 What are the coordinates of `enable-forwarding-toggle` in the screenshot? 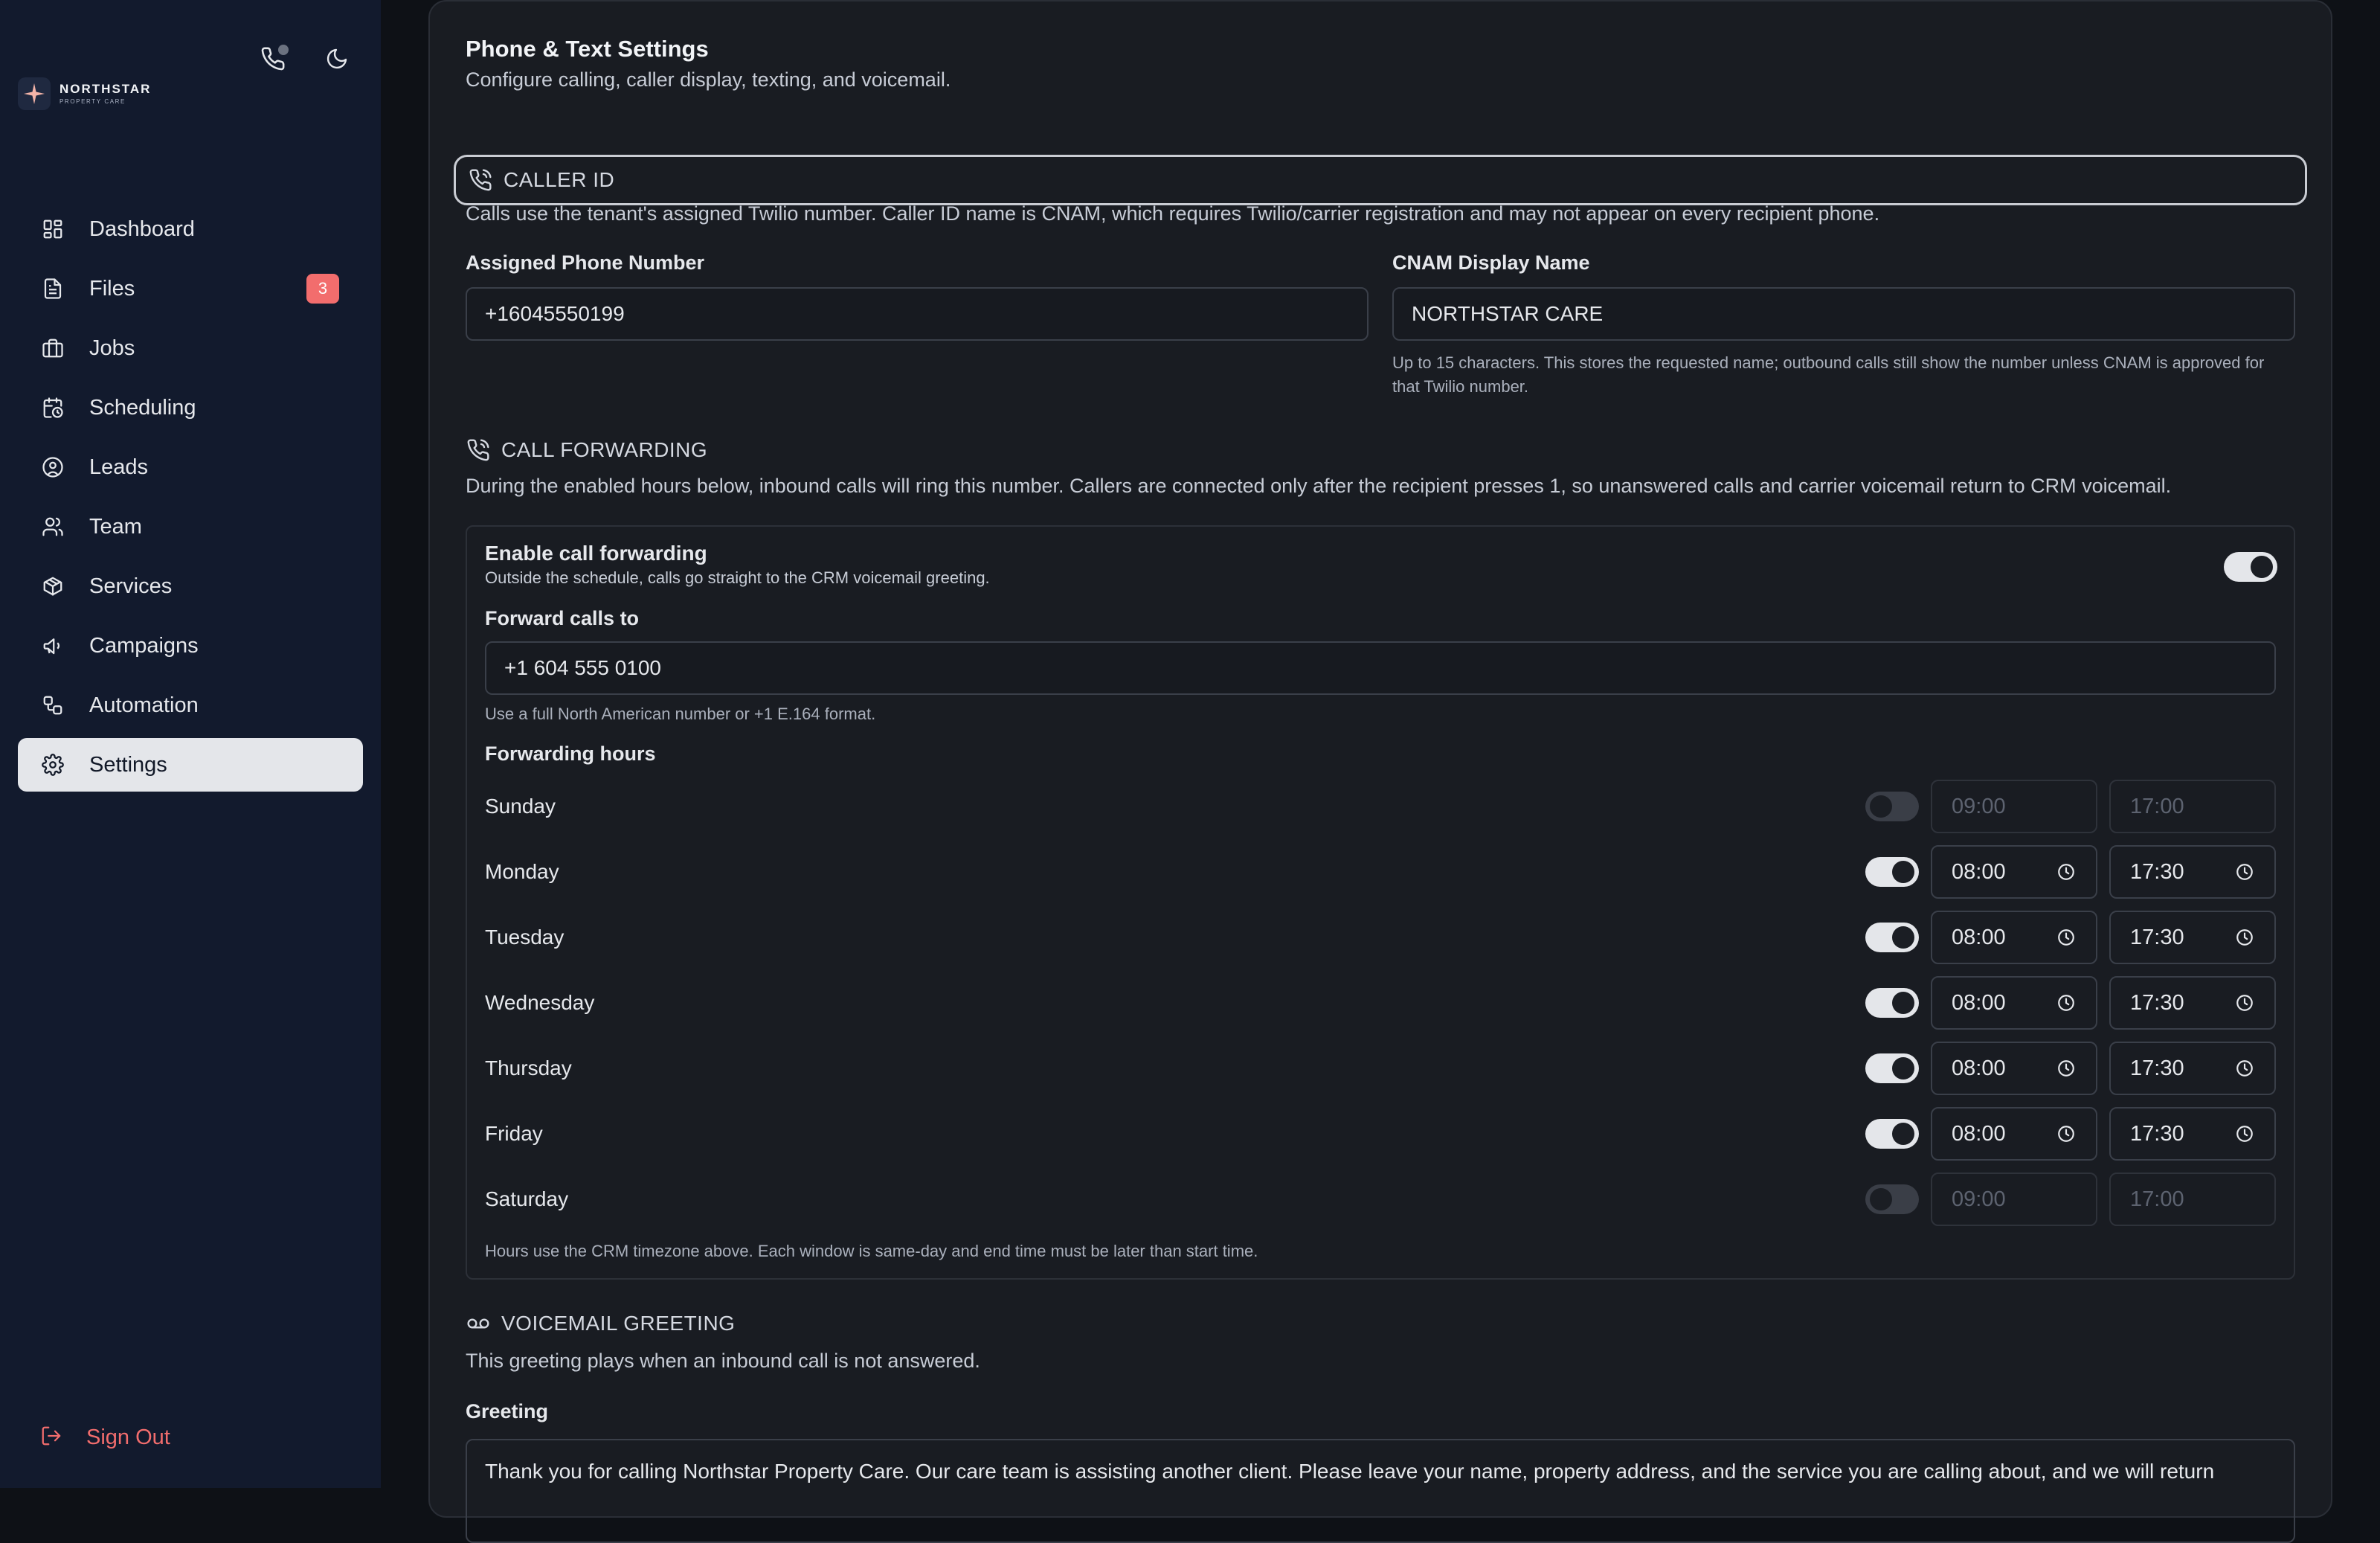 It's located at (2250, 567).